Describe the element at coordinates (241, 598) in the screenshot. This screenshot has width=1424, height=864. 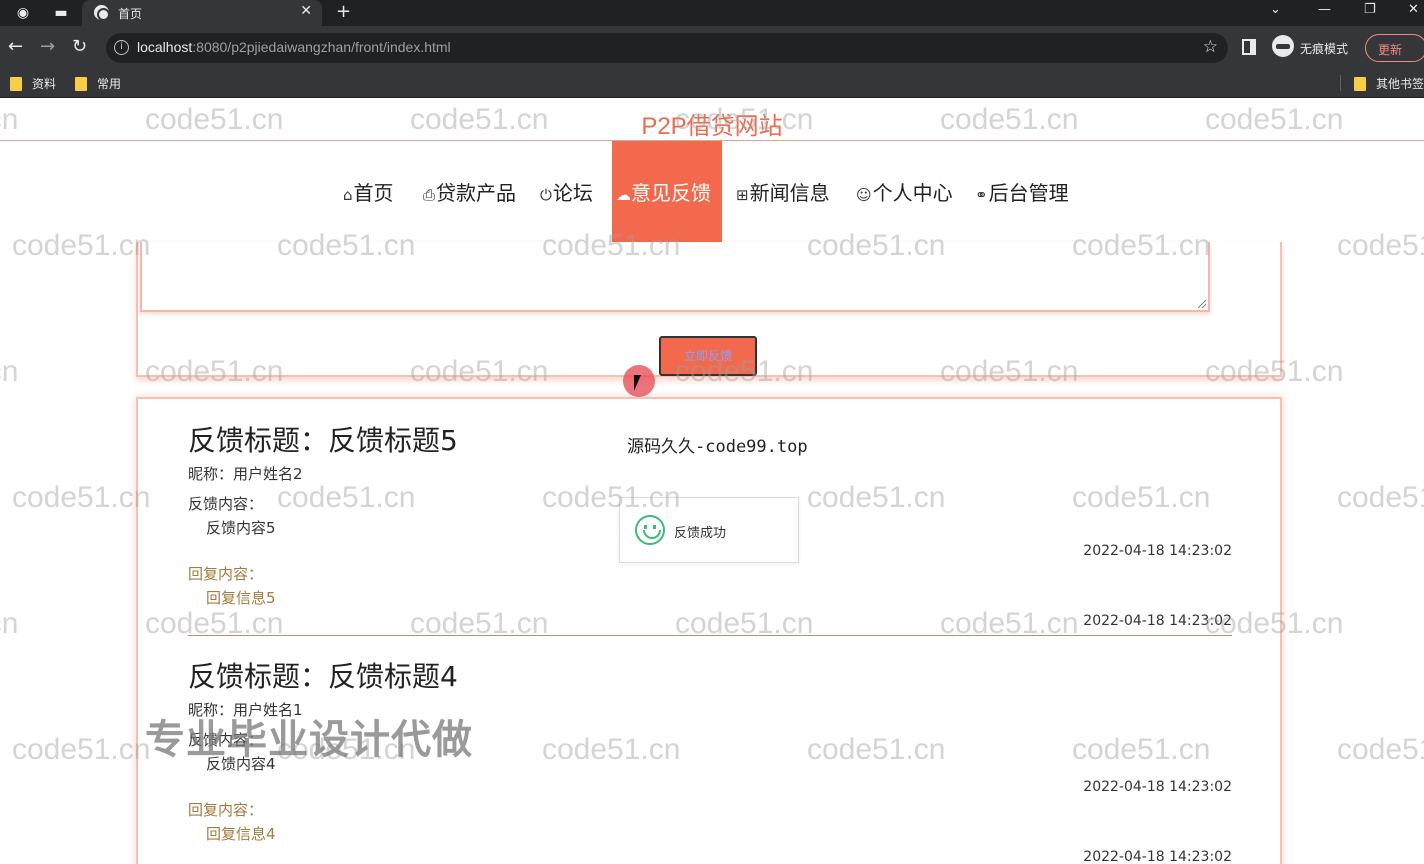
I see `reply-content: 回复信息5` at that location.